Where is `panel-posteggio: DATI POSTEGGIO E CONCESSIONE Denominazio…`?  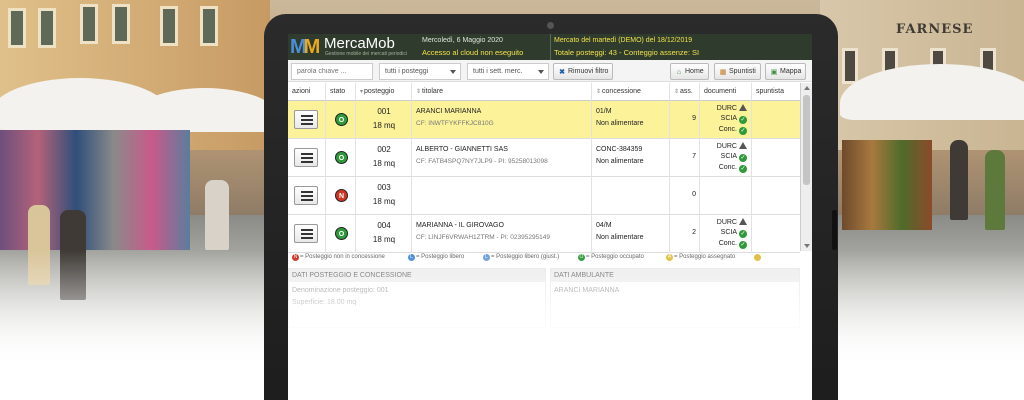 panel-posteggio: DATI POSTEGGIO E CONCESSIONE Denominazio… is located at coordinates (417, 298).